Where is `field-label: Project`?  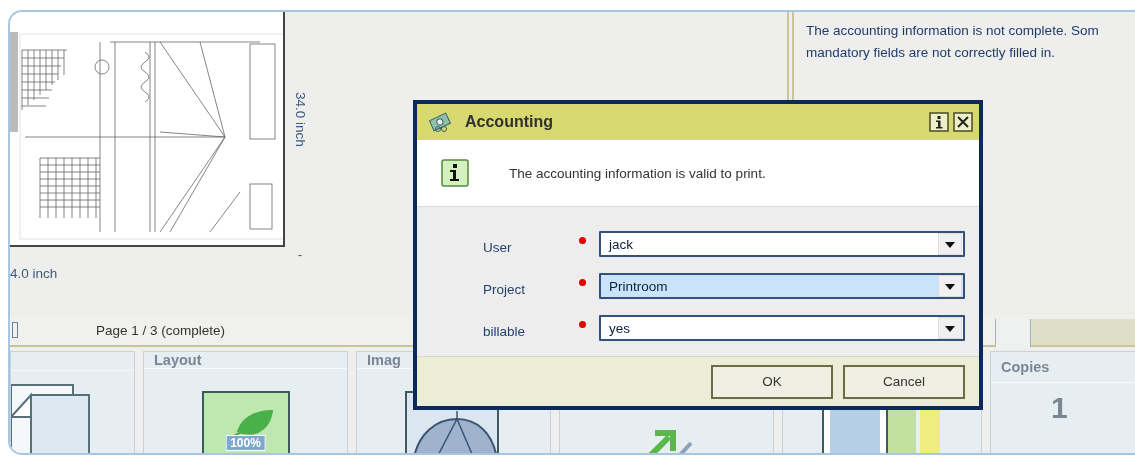
field-label: Project is located at coordinates (505, 288).